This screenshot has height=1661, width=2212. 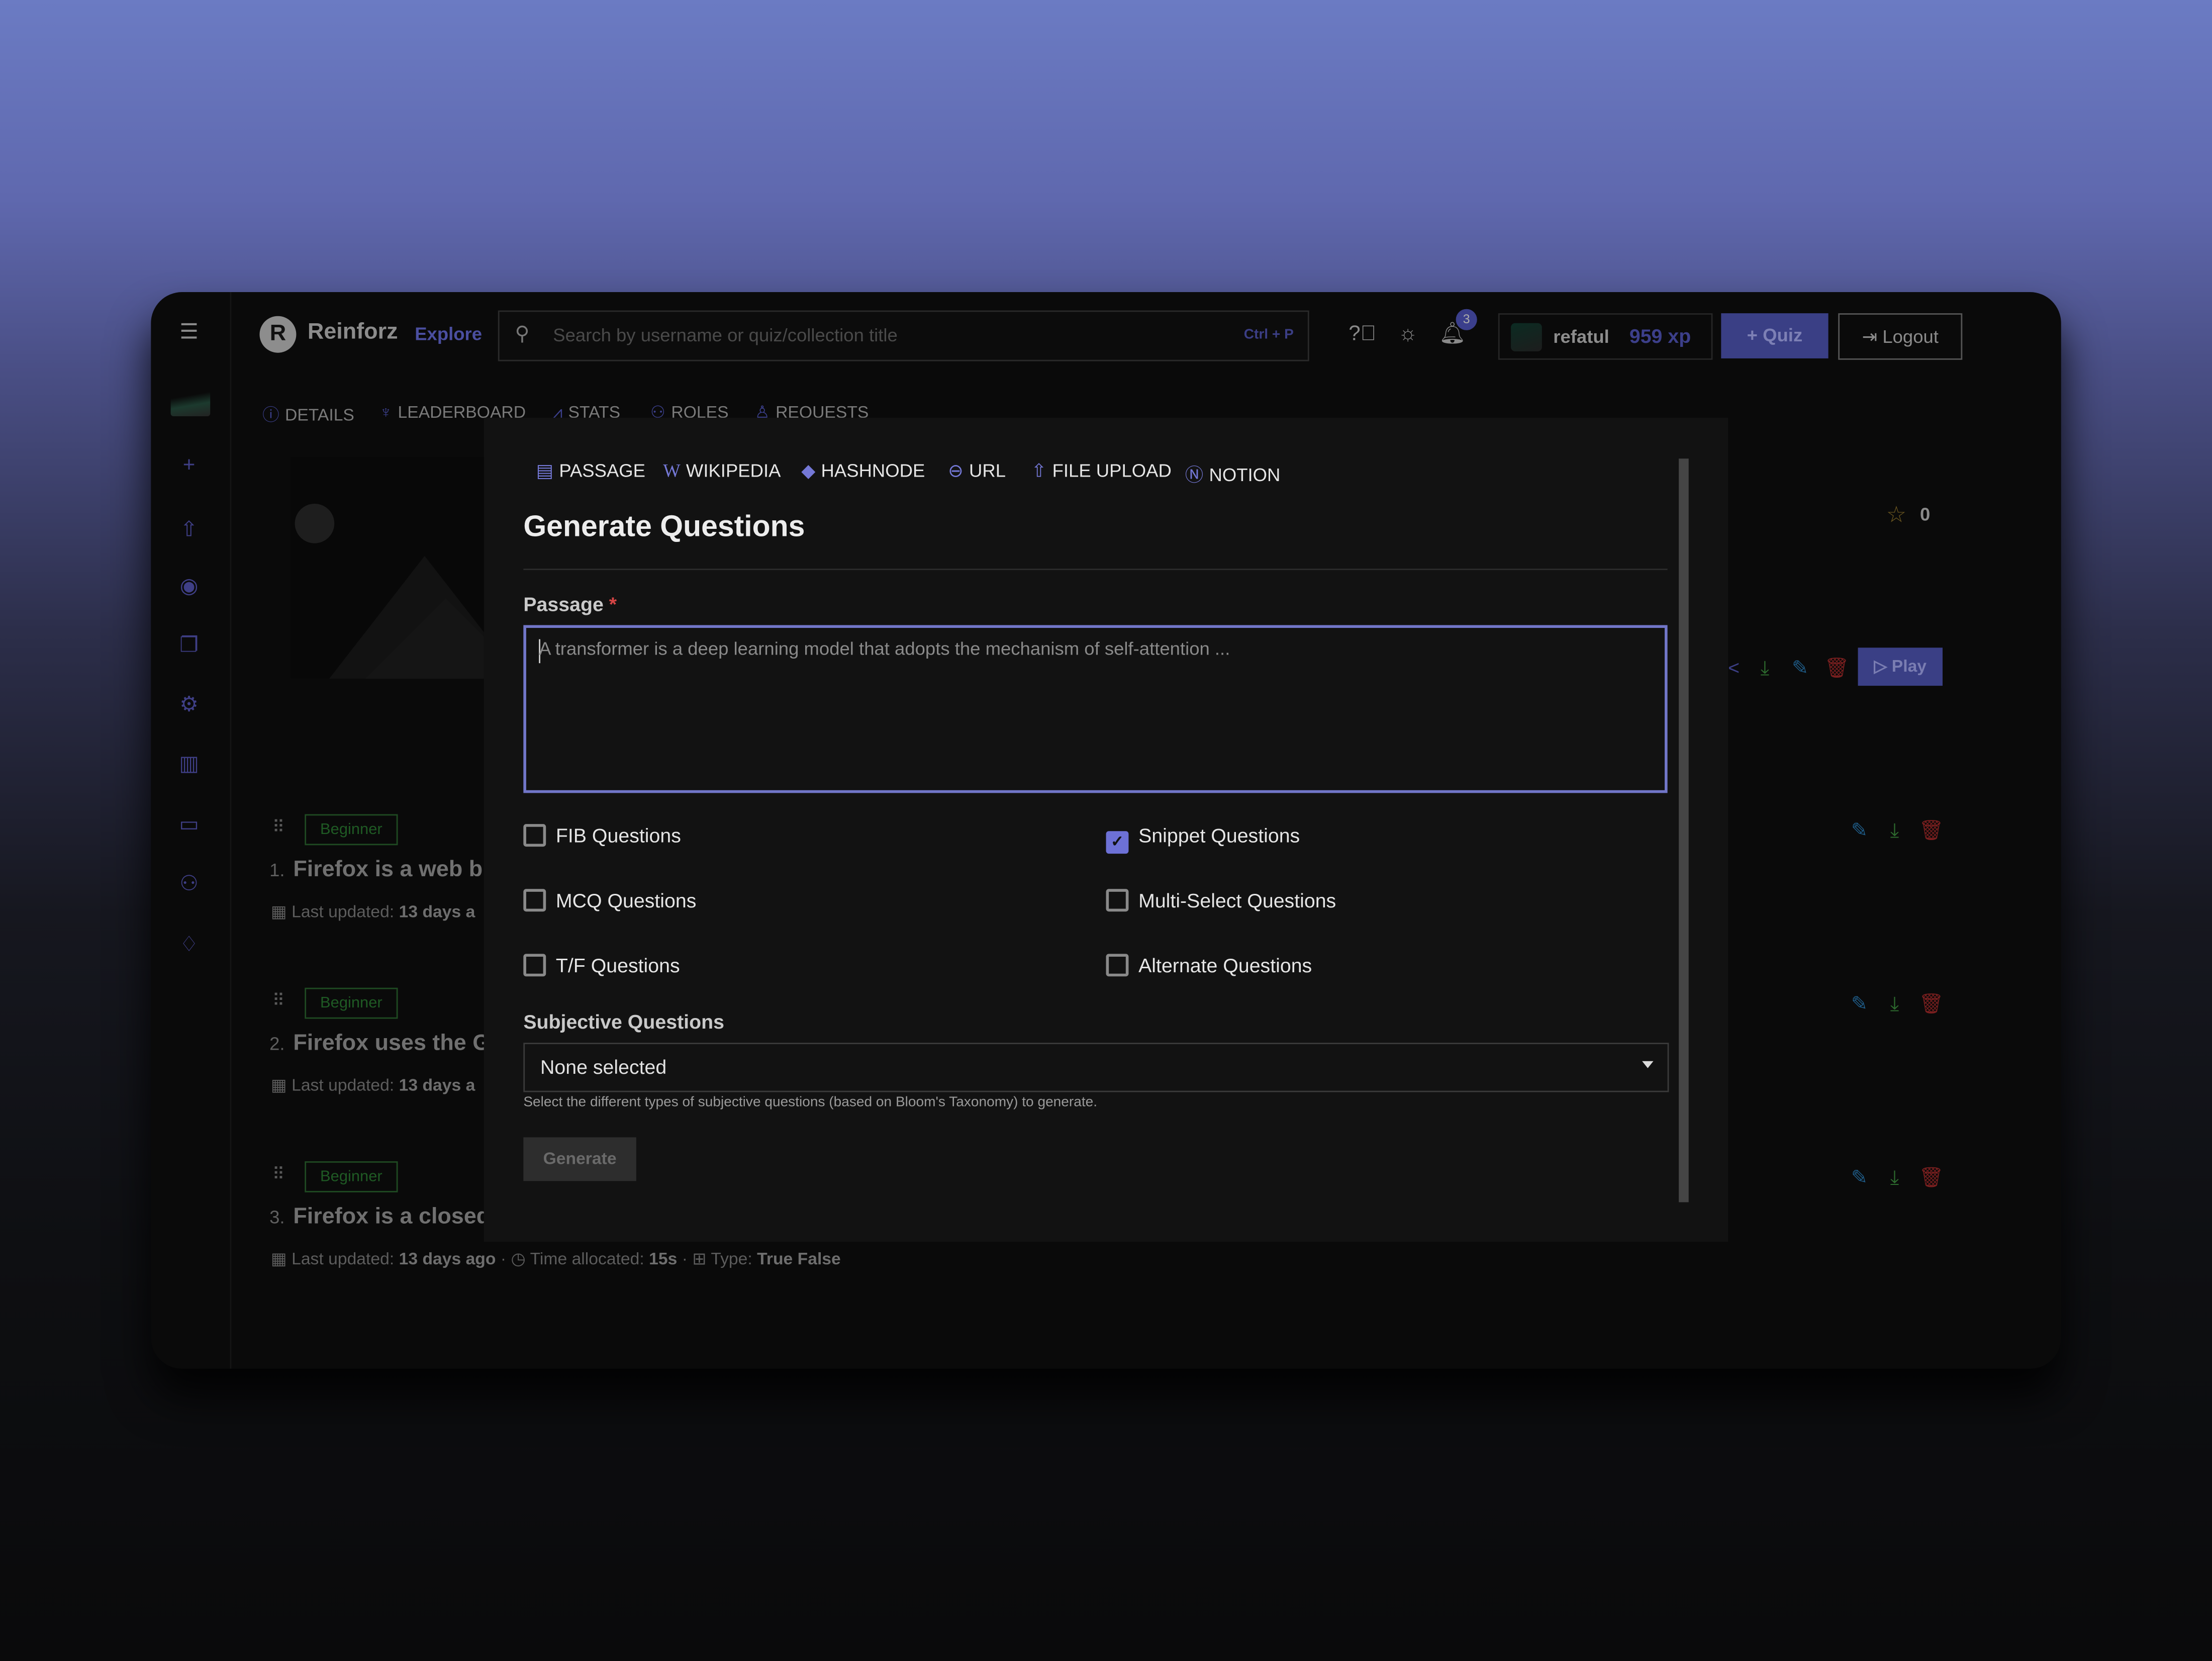 I want to click on generate-button: Generate, so click(x=579, y=1159).